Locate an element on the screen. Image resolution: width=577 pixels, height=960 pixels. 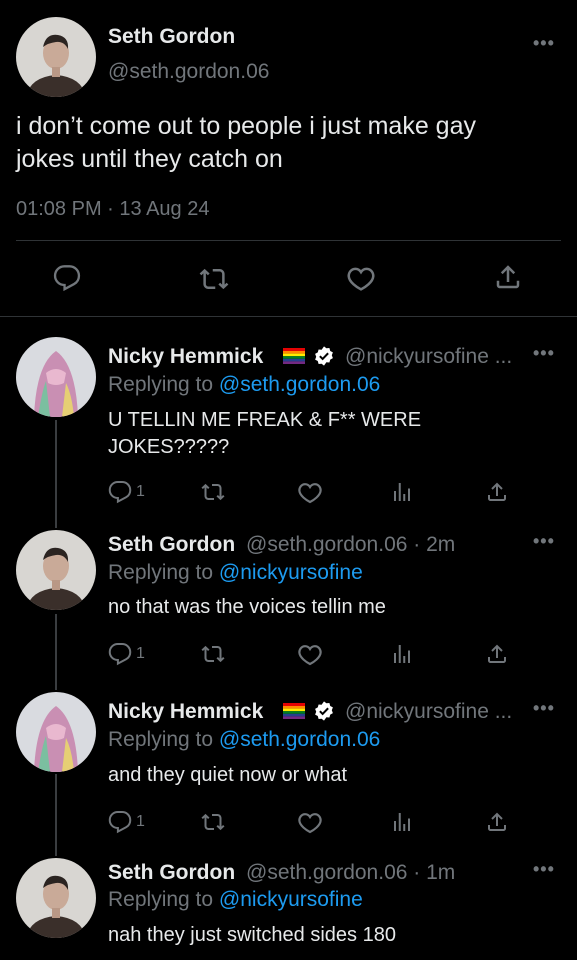
tweet-text-line-2: jokes until they catch on is located at coordinates (149, 159).